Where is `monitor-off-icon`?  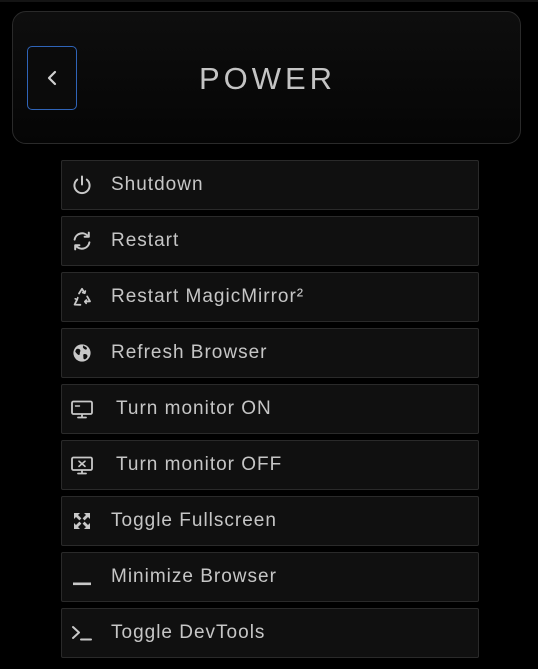 monitor-off-icon is located at coordinates (82, 465).